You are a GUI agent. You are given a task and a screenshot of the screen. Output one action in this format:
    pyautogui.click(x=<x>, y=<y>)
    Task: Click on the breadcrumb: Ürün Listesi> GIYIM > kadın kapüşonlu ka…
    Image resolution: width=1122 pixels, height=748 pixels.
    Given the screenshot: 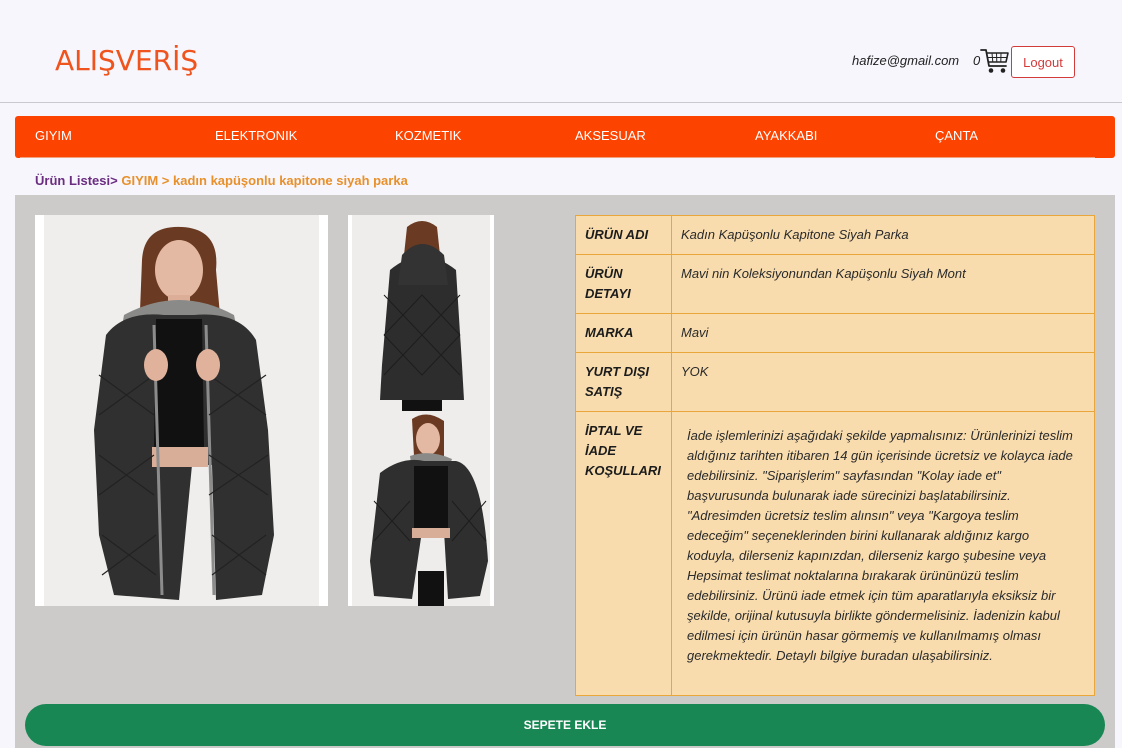 What is the action you would take?
    pyautogui.click(x=221, y=180)
    